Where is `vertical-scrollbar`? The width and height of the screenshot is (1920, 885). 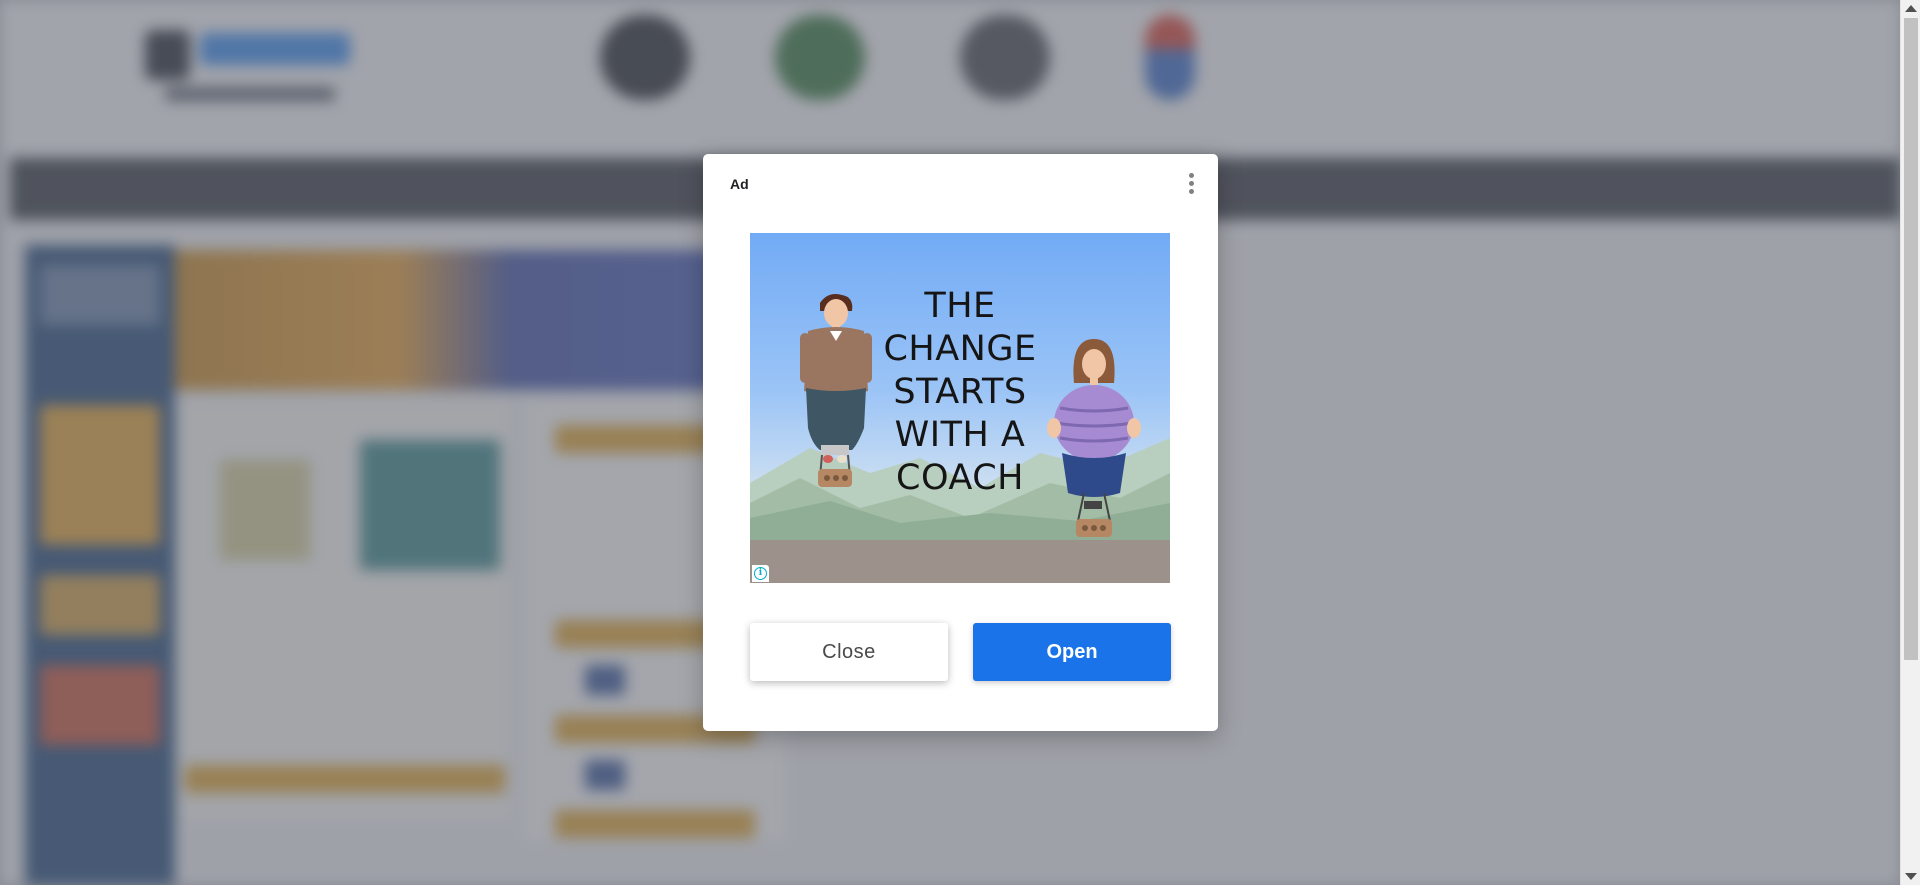
vertical-scrollbar is located at coordinates (1910, 442).